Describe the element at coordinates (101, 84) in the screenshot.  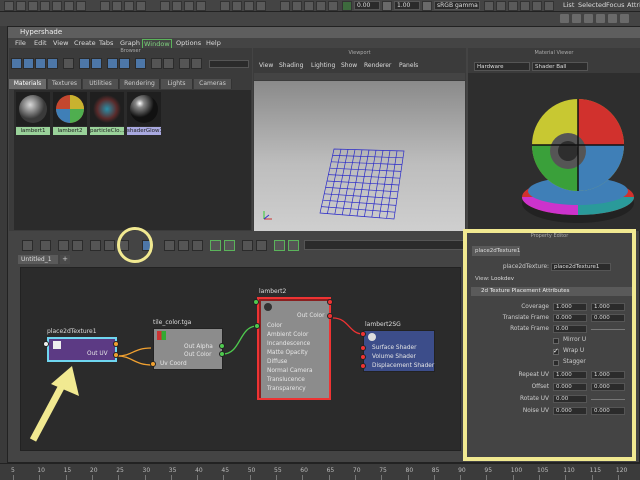
I see `tab-utilities: Utilities` at that location.